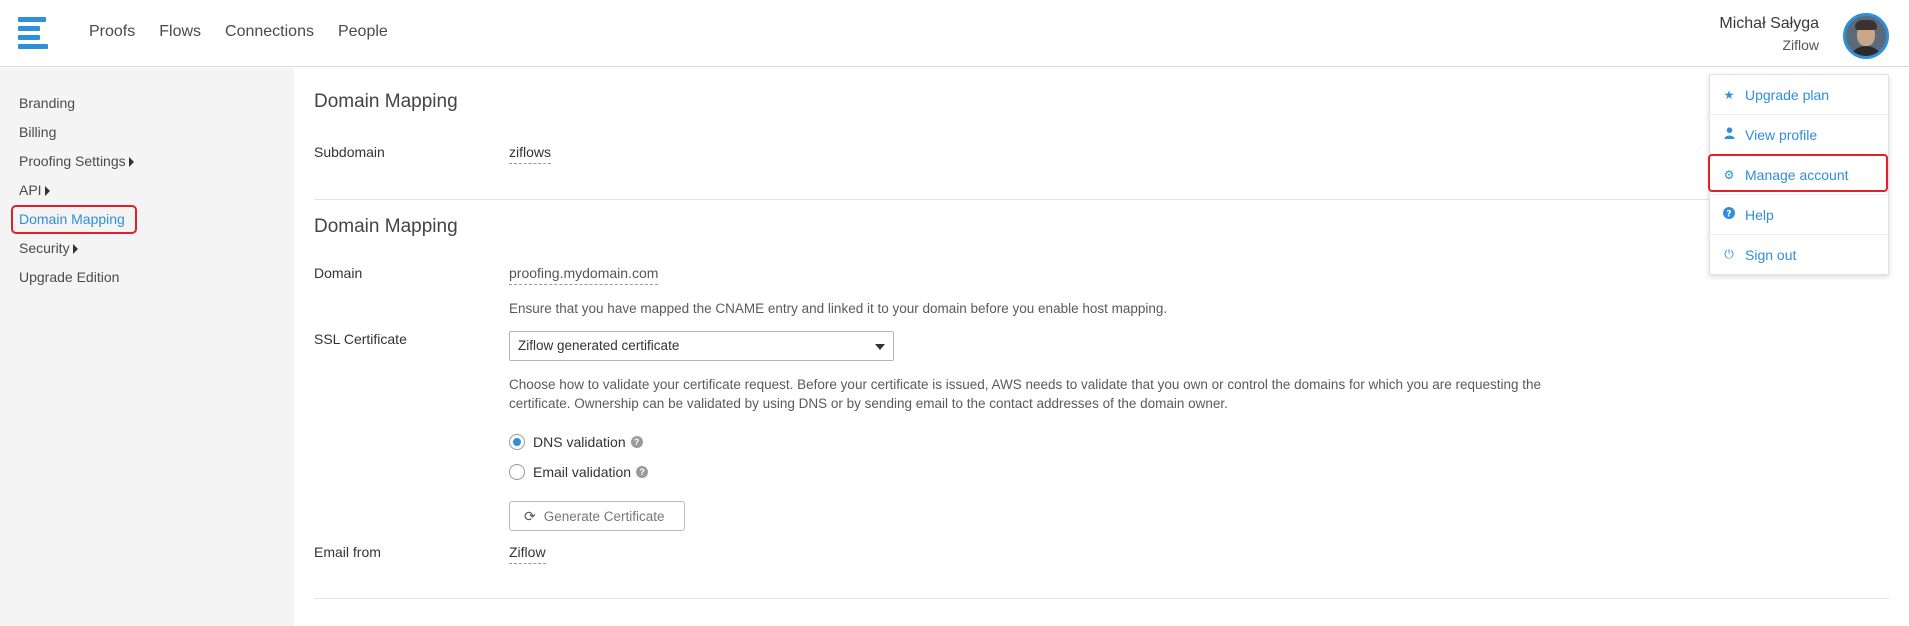  I want to click on radio-checked-icon, so click(517, 442).